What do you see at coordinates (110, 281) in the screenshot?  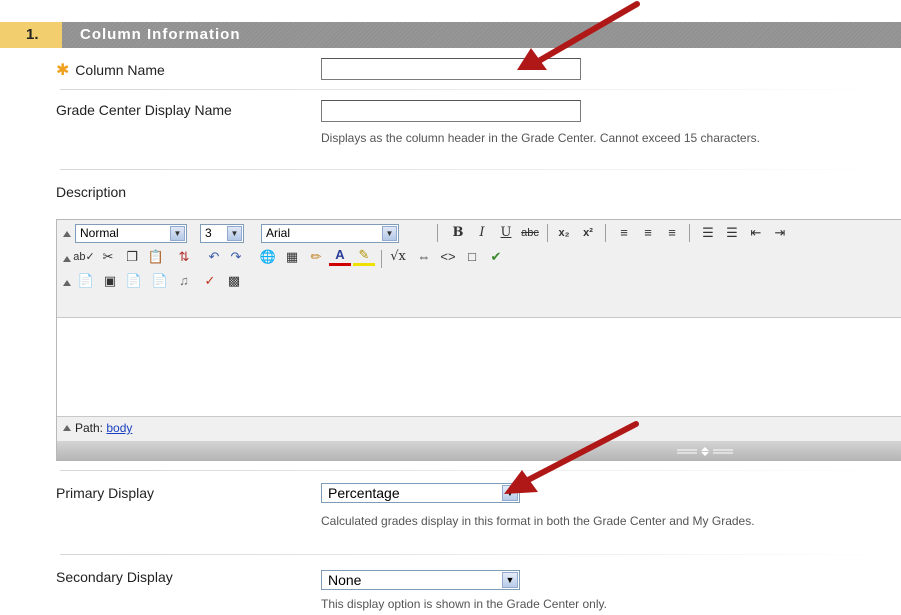 I see `image-icon: ▣` at bounding box center [110, 281].